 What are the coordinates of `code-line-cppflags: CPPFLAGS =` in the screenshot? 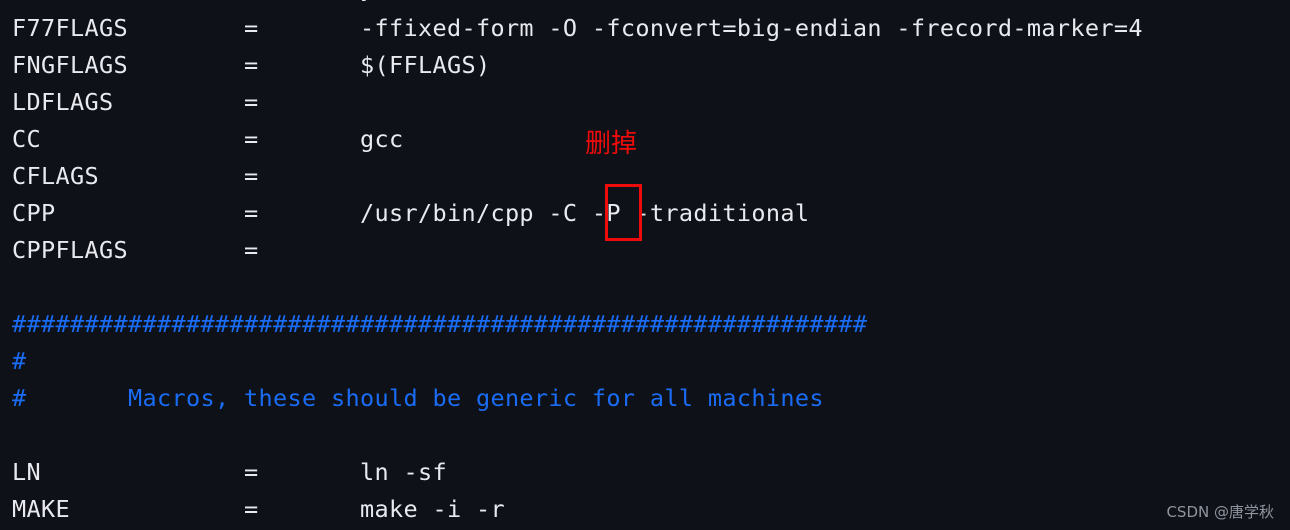 It's located at (135, 250).